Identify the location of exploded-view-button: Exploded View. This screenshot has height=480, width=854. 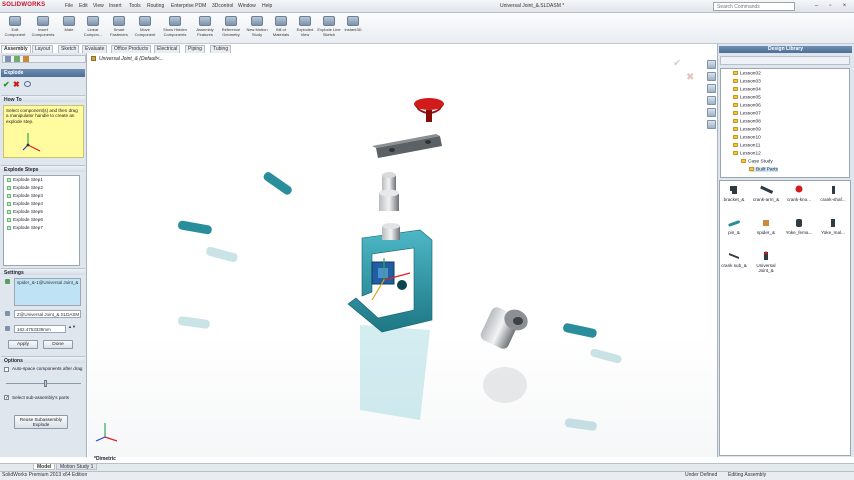
(305, 29).